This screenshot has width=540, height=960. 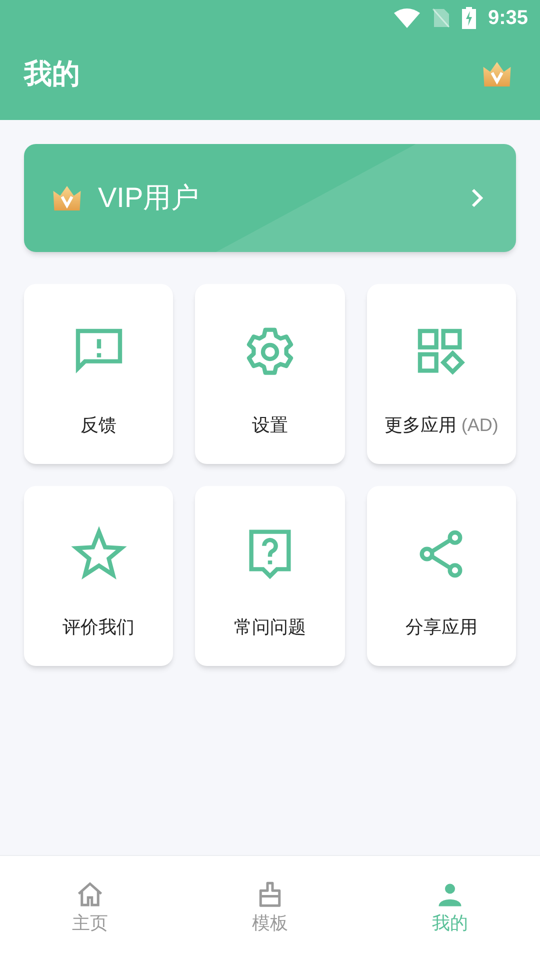 What do you see at coordinates (441, 18) in the screenshot?
I see `no-sim-icon` at bounding box center [441, 18].